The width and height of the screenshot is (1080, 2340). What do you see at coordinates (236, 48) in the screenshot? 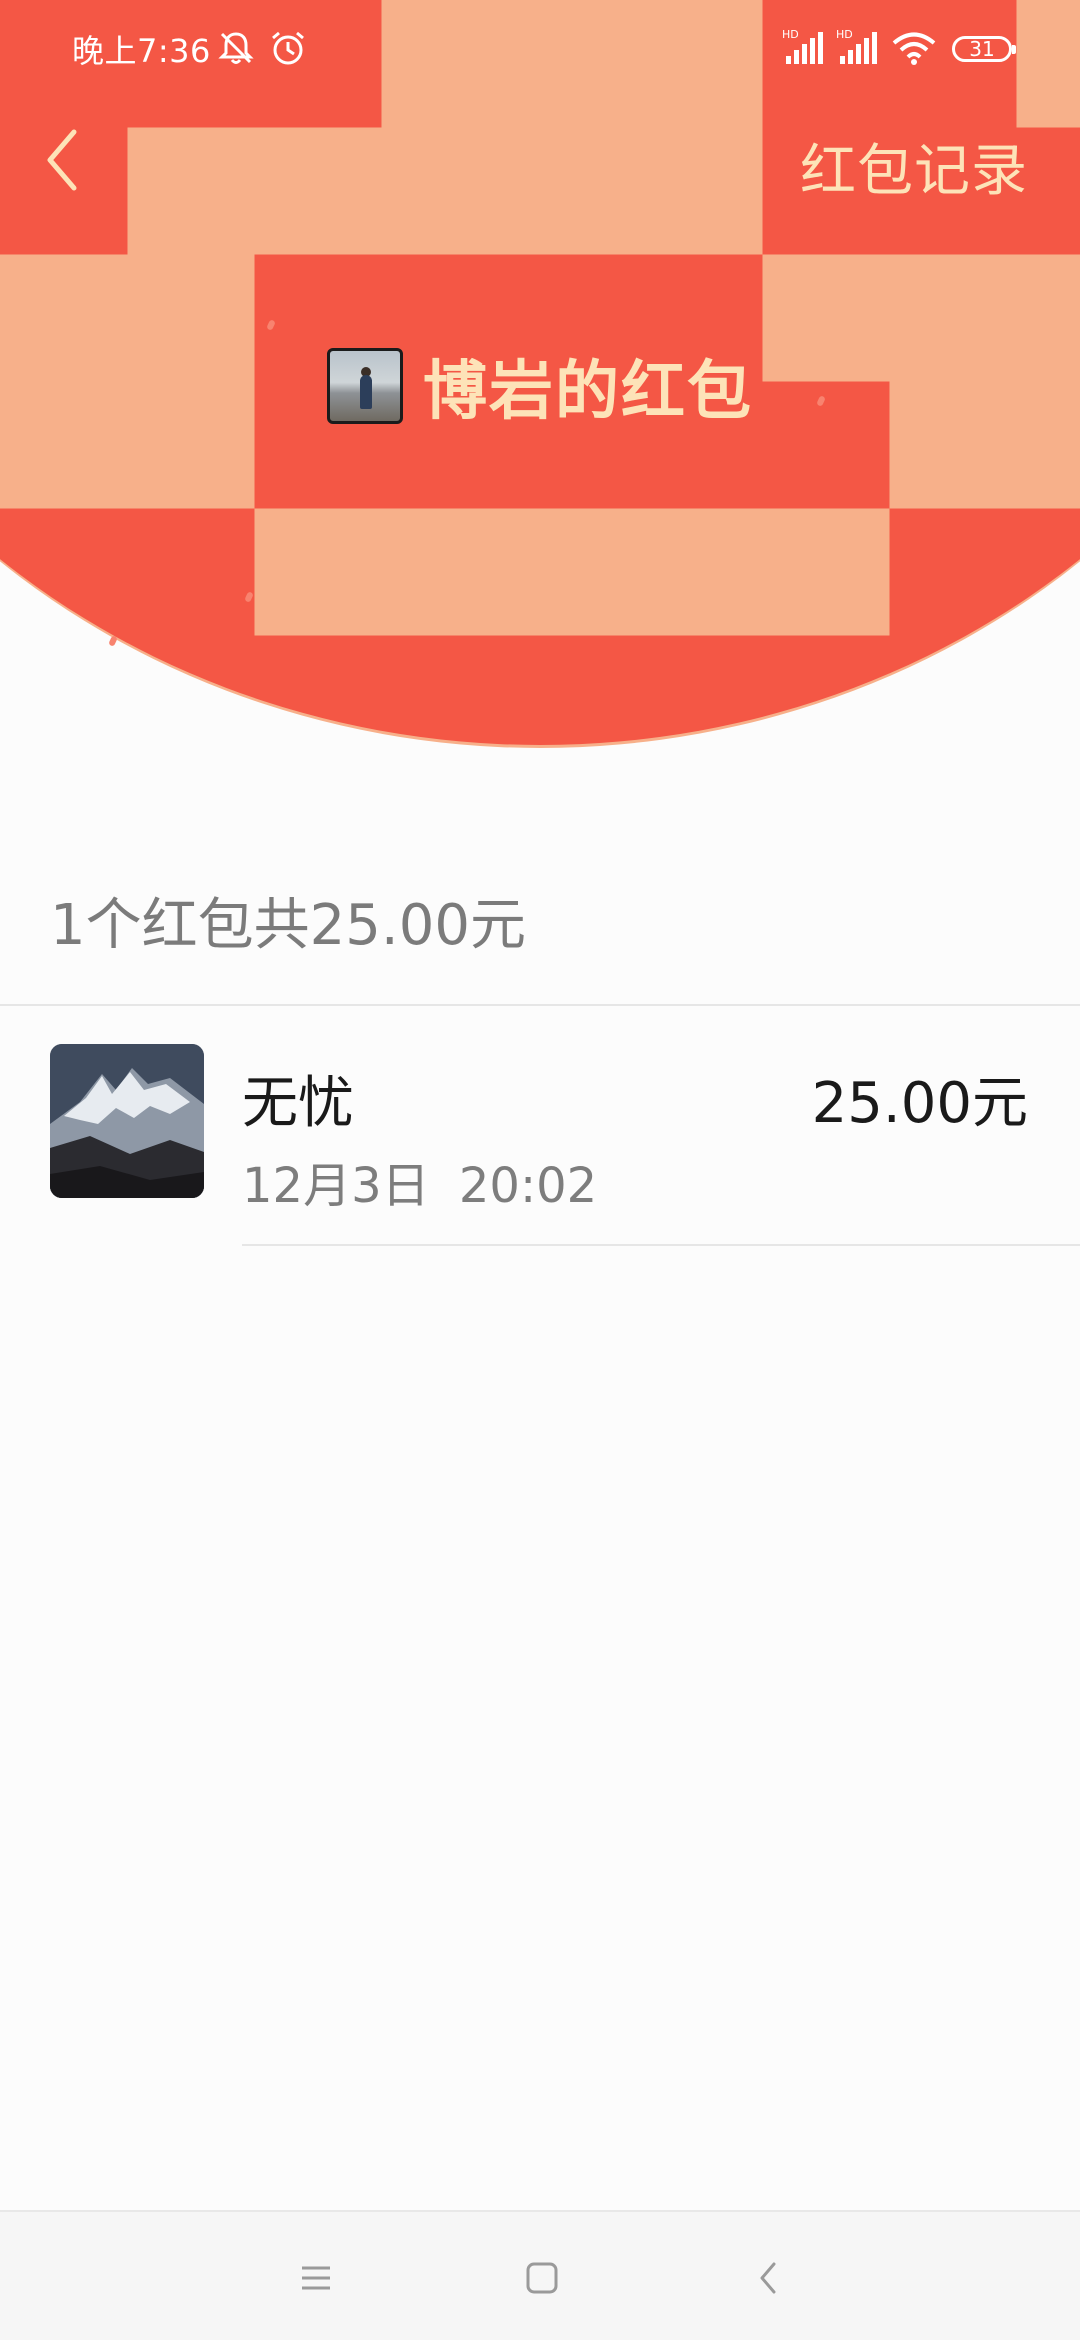
I see `mute-bell-icon` at bounding box center [236, 48].